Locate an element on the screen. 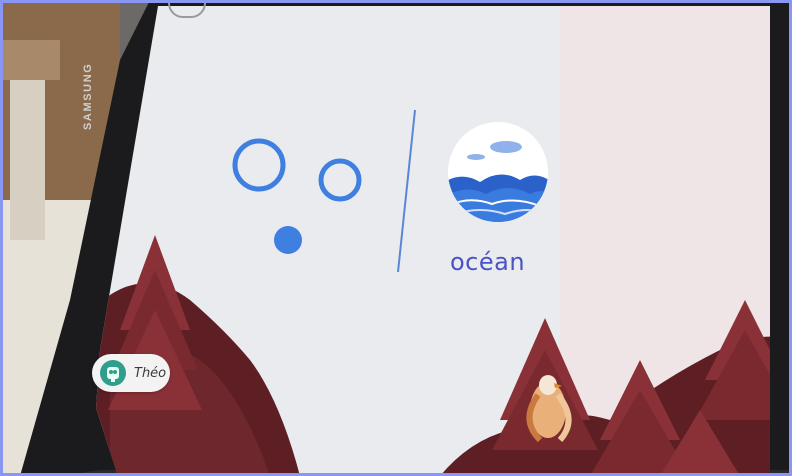  profile-chip: Théo is located at coordinates (131, 373).